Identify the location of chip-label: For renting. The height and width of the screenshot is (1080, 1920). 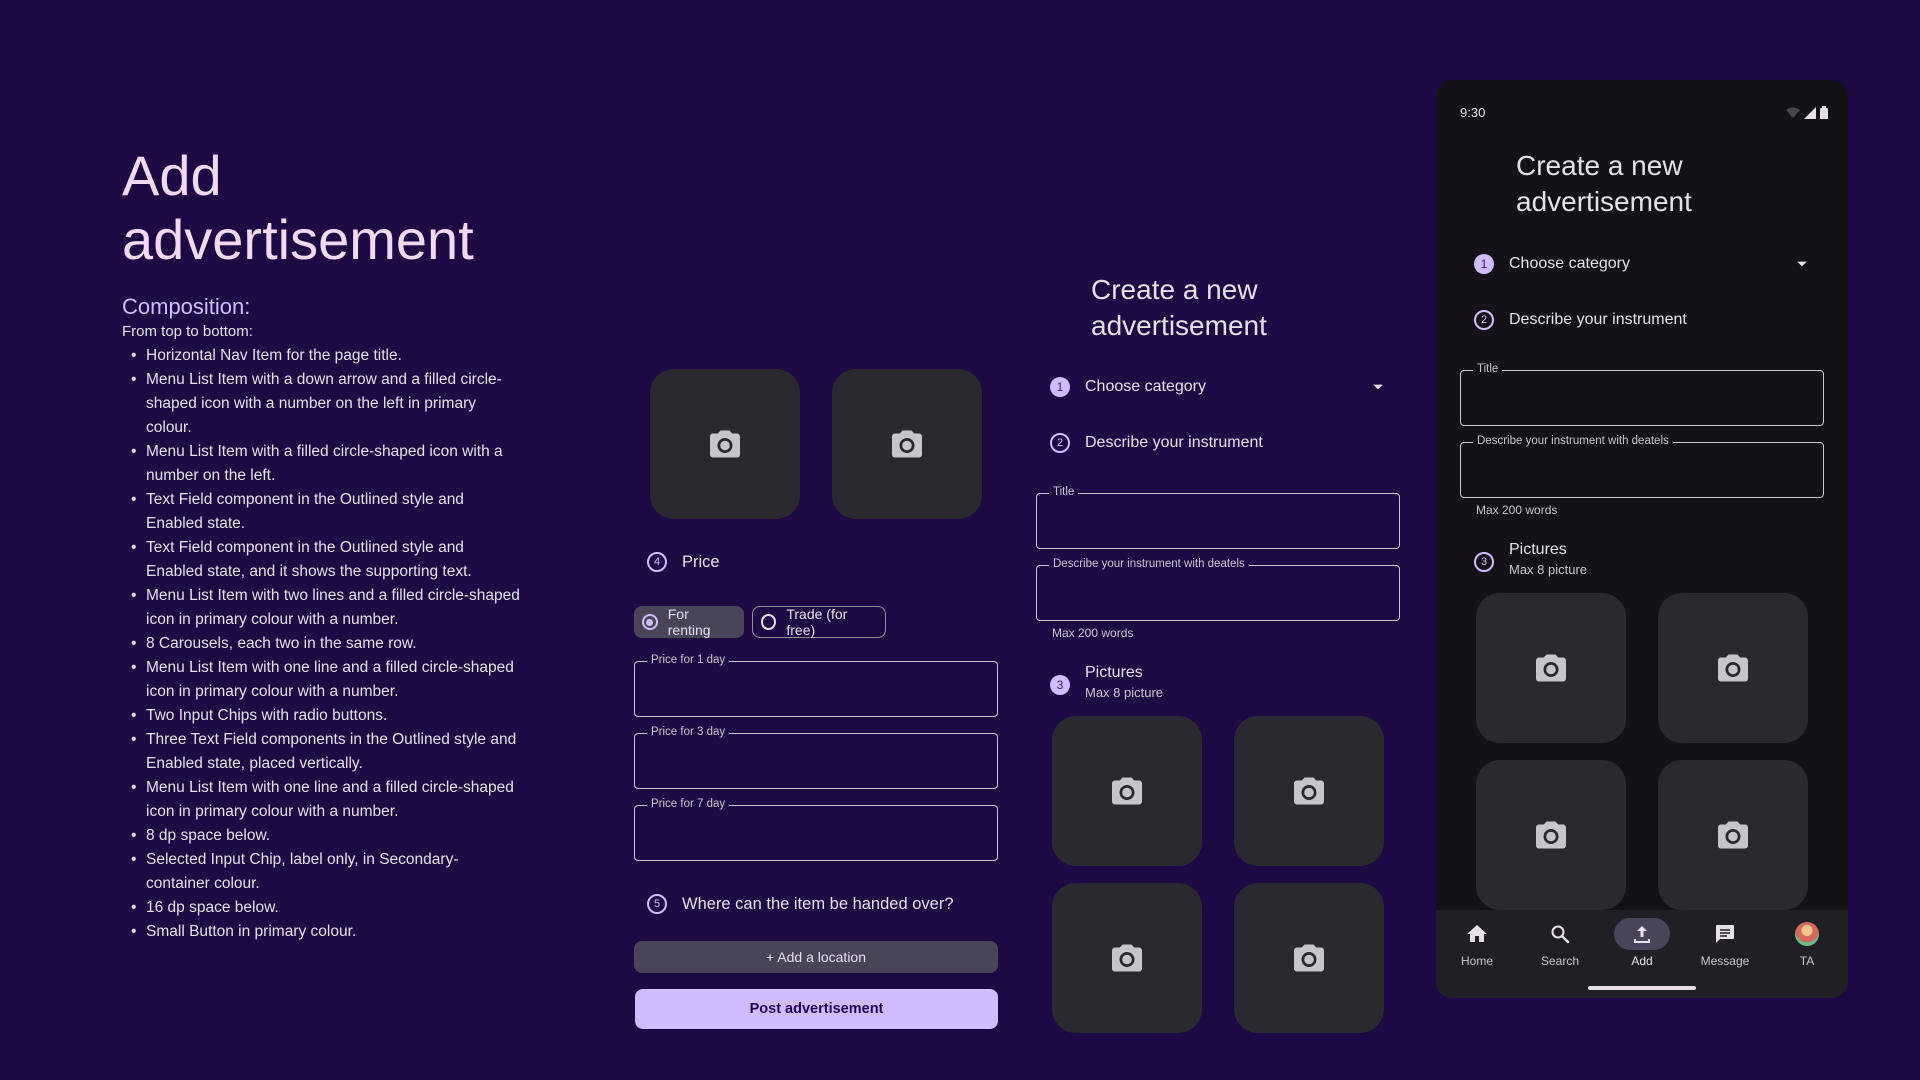
(689, 622).